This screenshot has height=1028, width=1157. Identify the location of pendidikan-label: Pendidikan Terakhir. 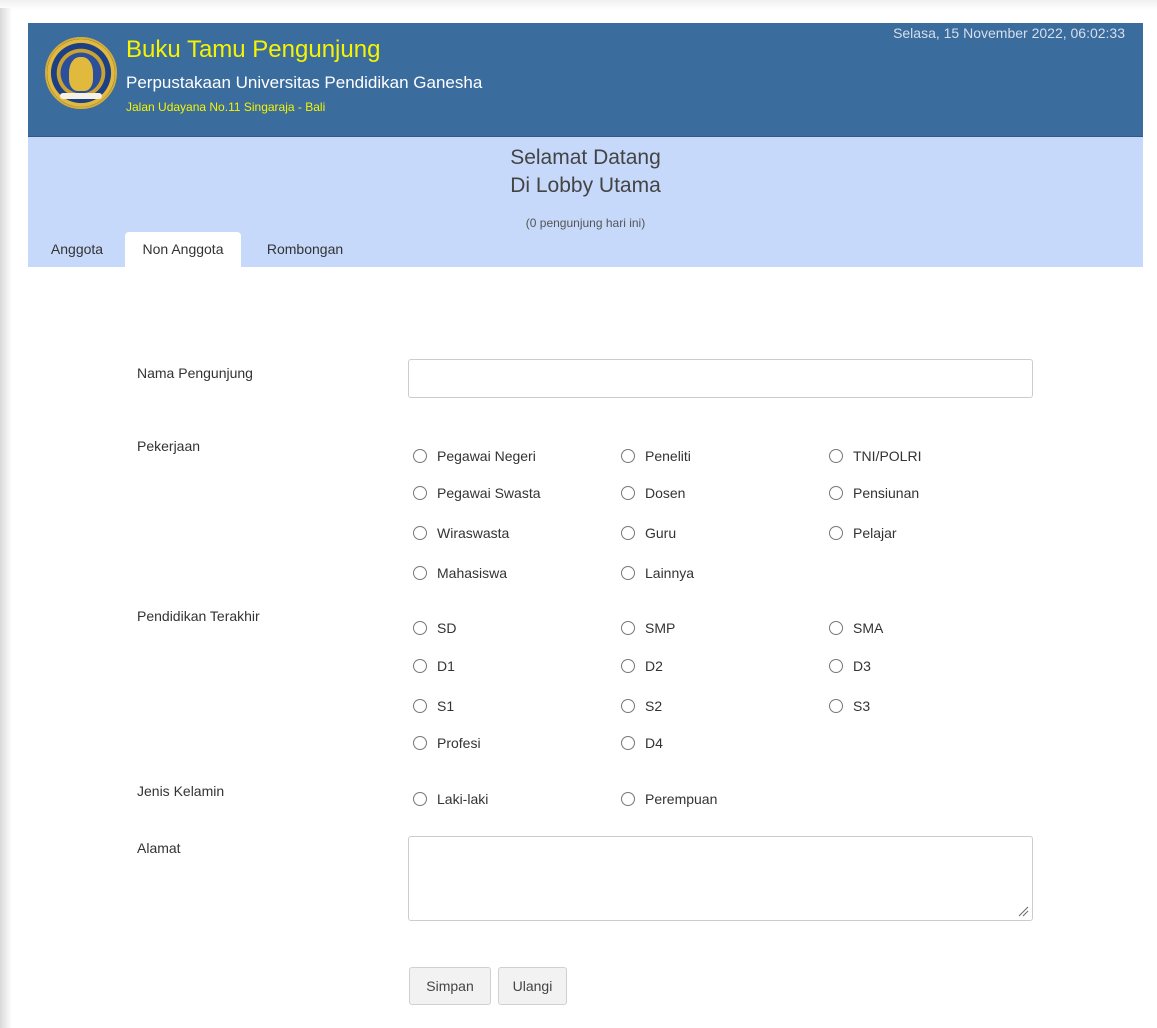
(198, 616).